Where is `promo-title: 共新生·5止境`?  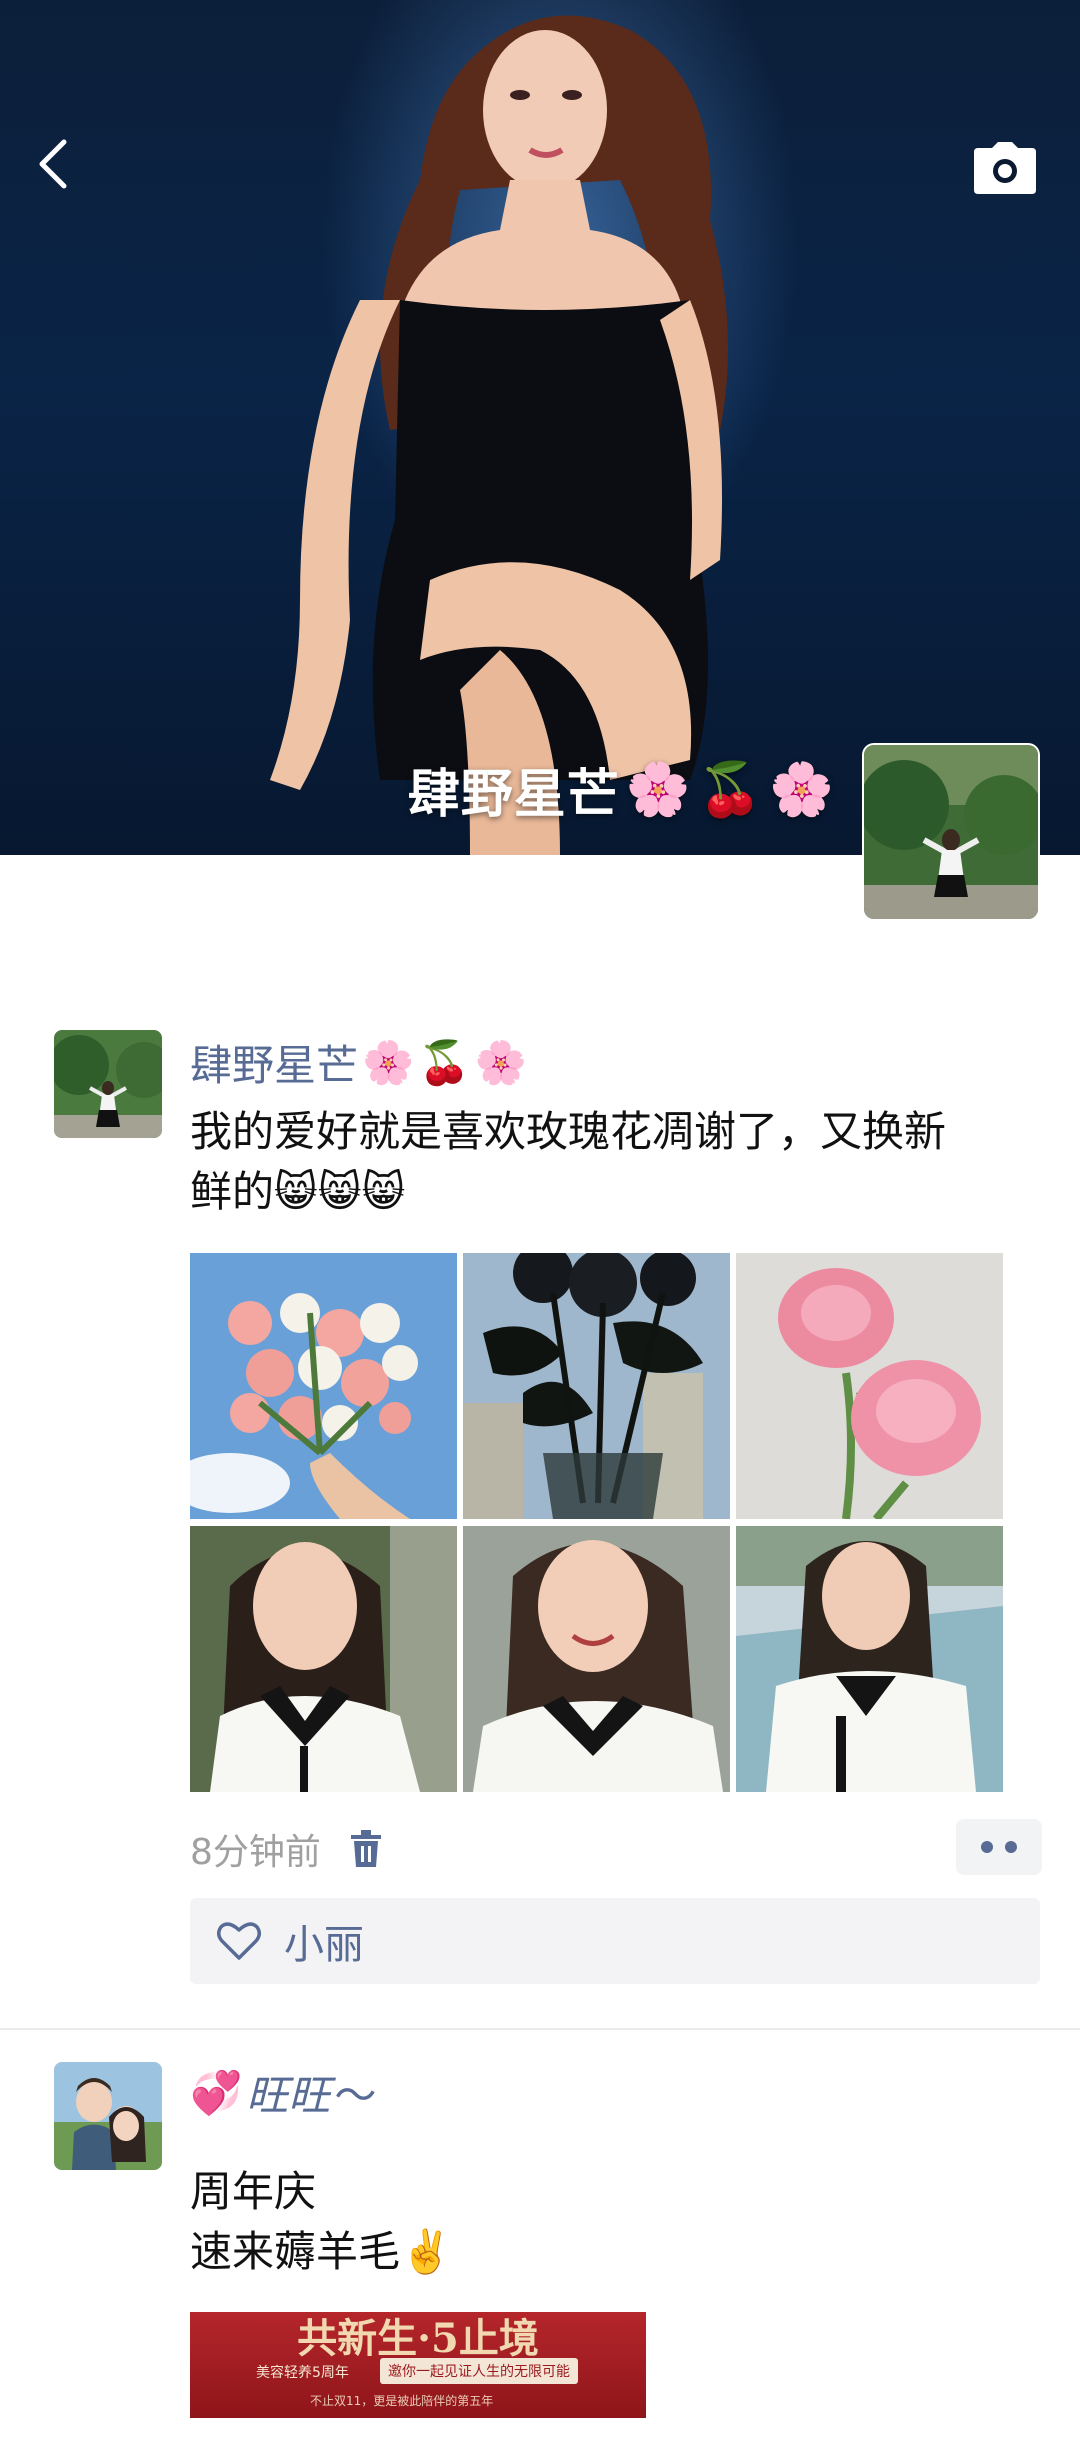
promo-title: 共新生·5止境 is located at coordinates (418, 2338).